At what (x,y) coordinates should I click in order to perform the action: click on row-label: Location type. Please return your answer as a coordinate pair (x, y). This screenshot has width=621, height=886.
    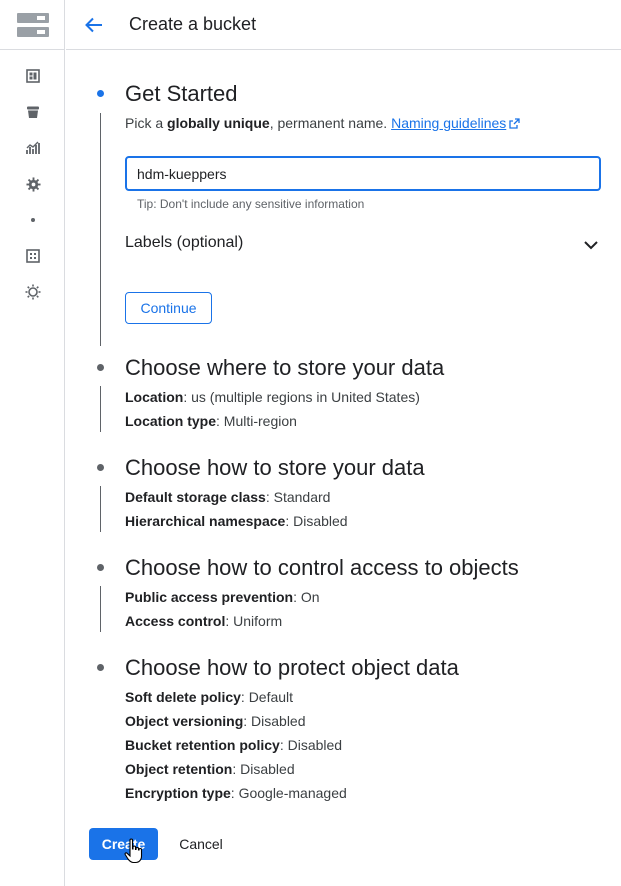
    Looking at the image, I should click on (171, 421).